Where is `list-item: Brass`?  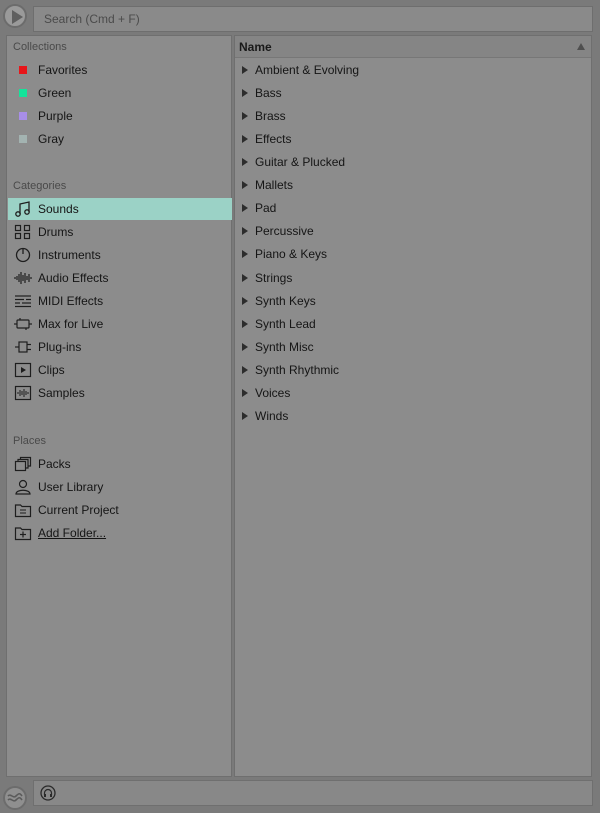
list-item: Brass is located at coordinates (413, 116).